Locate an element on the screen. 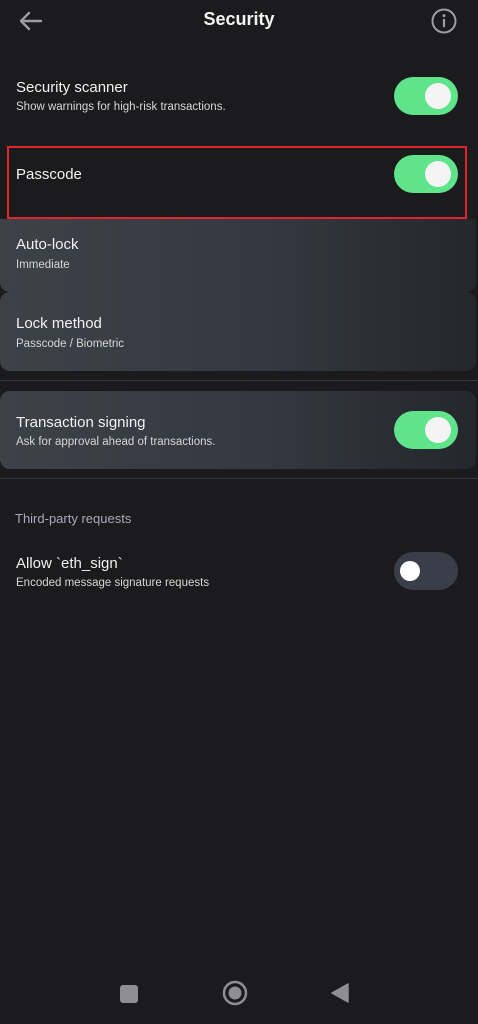 The height and width of the screenshot is (1024, 478). lock-method-row: Lock method Passcode / Biometric is located at coordinates (238, 331).